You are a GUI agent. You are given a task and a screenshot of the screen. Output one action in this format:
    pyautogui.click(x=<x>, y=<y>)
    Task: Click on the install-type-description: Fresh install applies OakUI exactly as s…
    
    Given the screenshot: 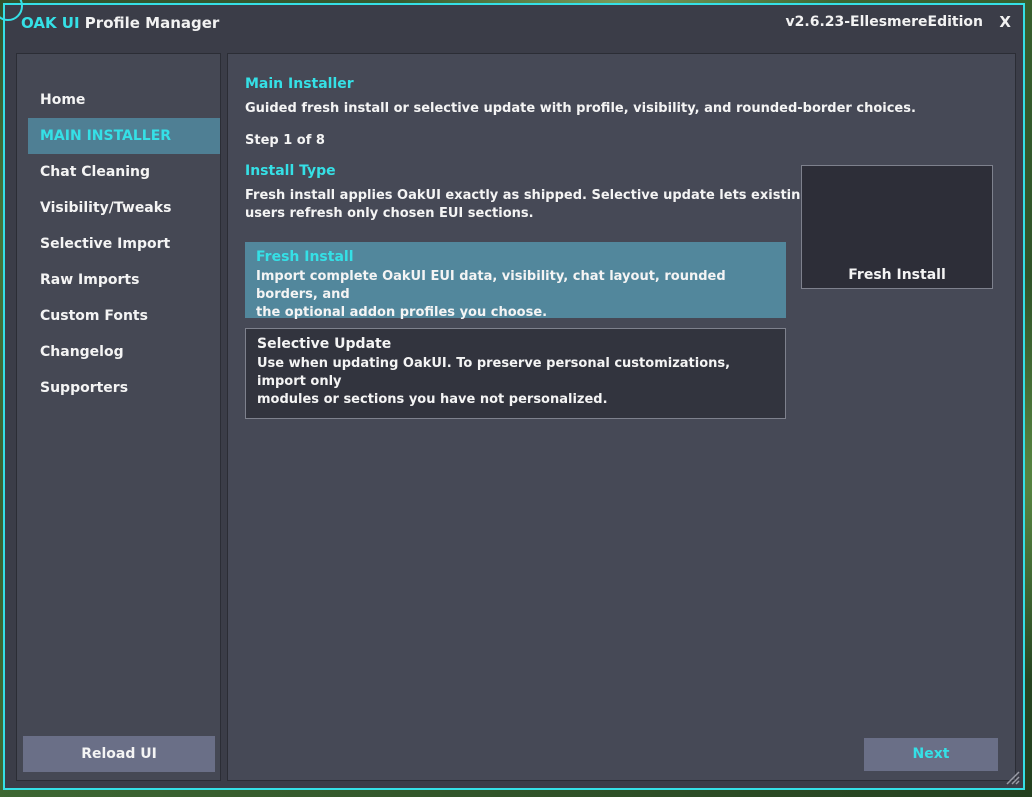 What is the action you would take?
    pyautogui.click(x=527, y=205)
    